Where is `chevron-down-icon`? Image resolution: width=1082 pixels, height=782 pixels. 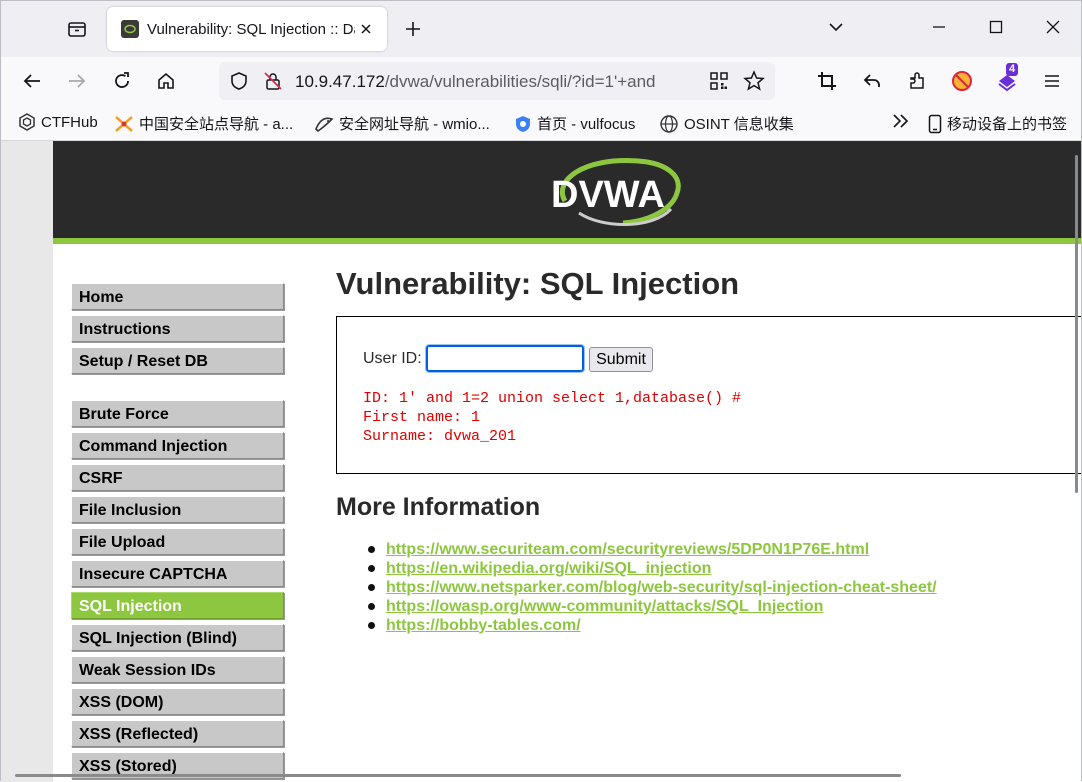
chevron-down-icon is located at coordinates (836, 27).